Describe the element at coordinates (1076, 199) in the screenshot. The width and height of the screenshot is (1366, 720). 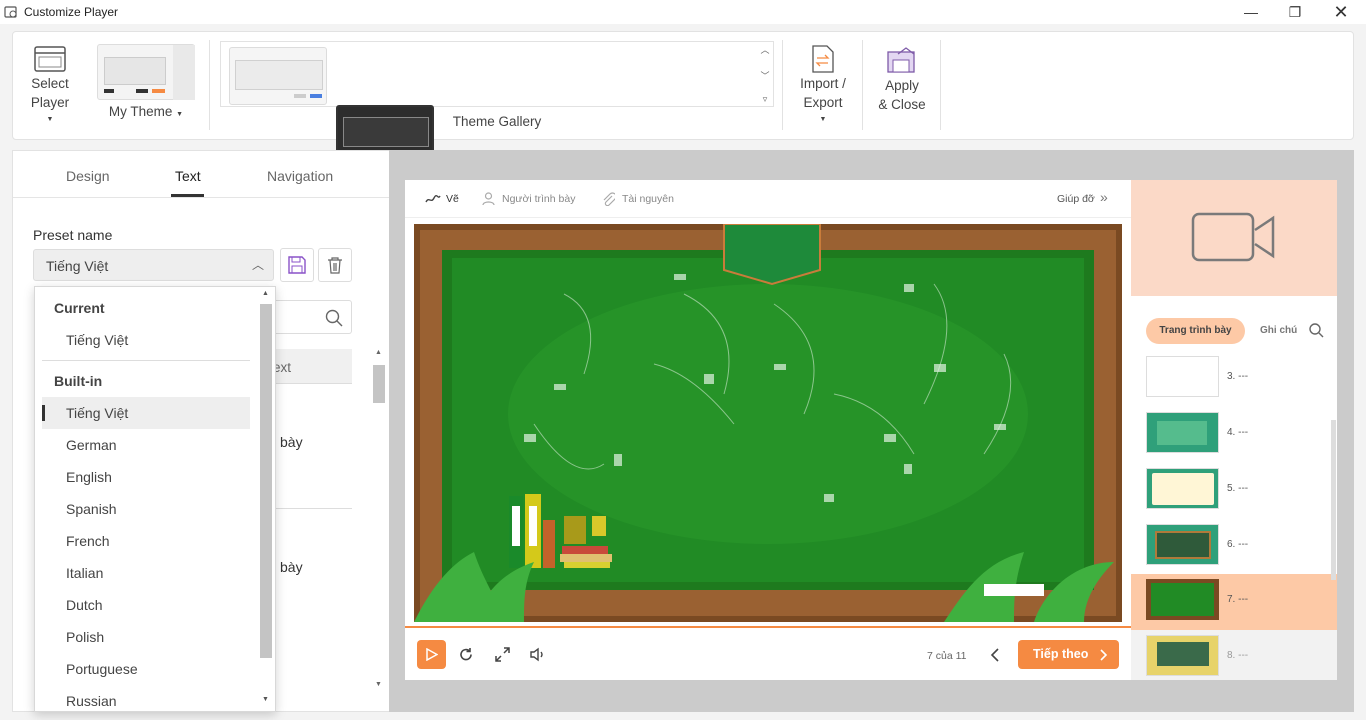
I see `help-label: Giúp đỡ` at that location.